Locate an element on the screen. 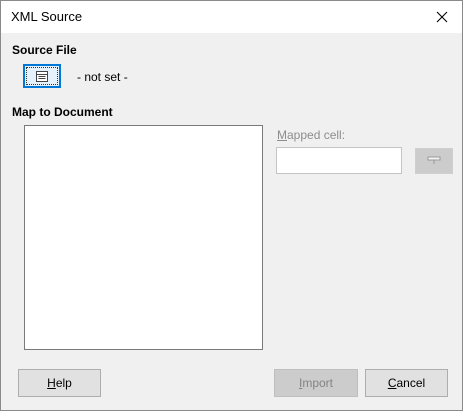 The image size is (463, 411). browse-file-icon is located at coordinates (42, 76).